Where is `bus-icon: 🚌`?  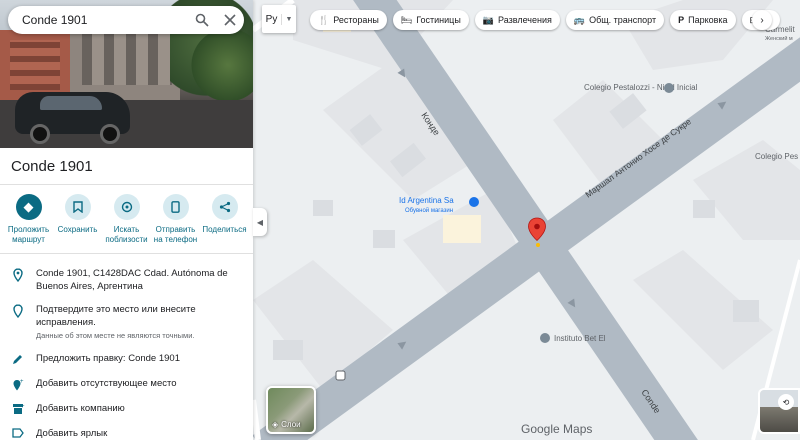
bus-icon: 🚌 is located at coordinates (579, 19).